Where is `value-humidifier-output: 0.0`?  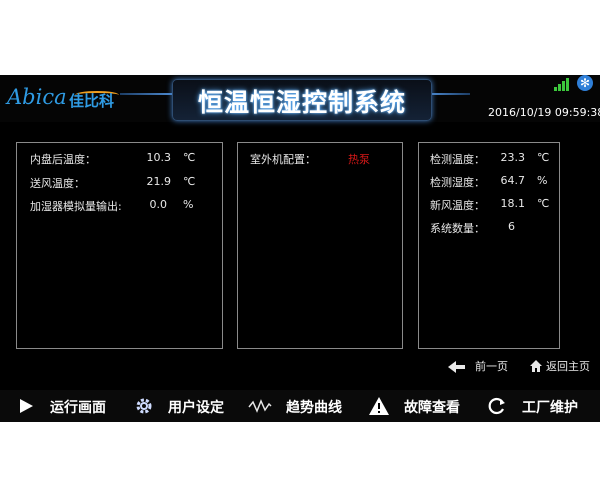 value-humidifier-output: 0.0 is located at coordinates (158, 204).